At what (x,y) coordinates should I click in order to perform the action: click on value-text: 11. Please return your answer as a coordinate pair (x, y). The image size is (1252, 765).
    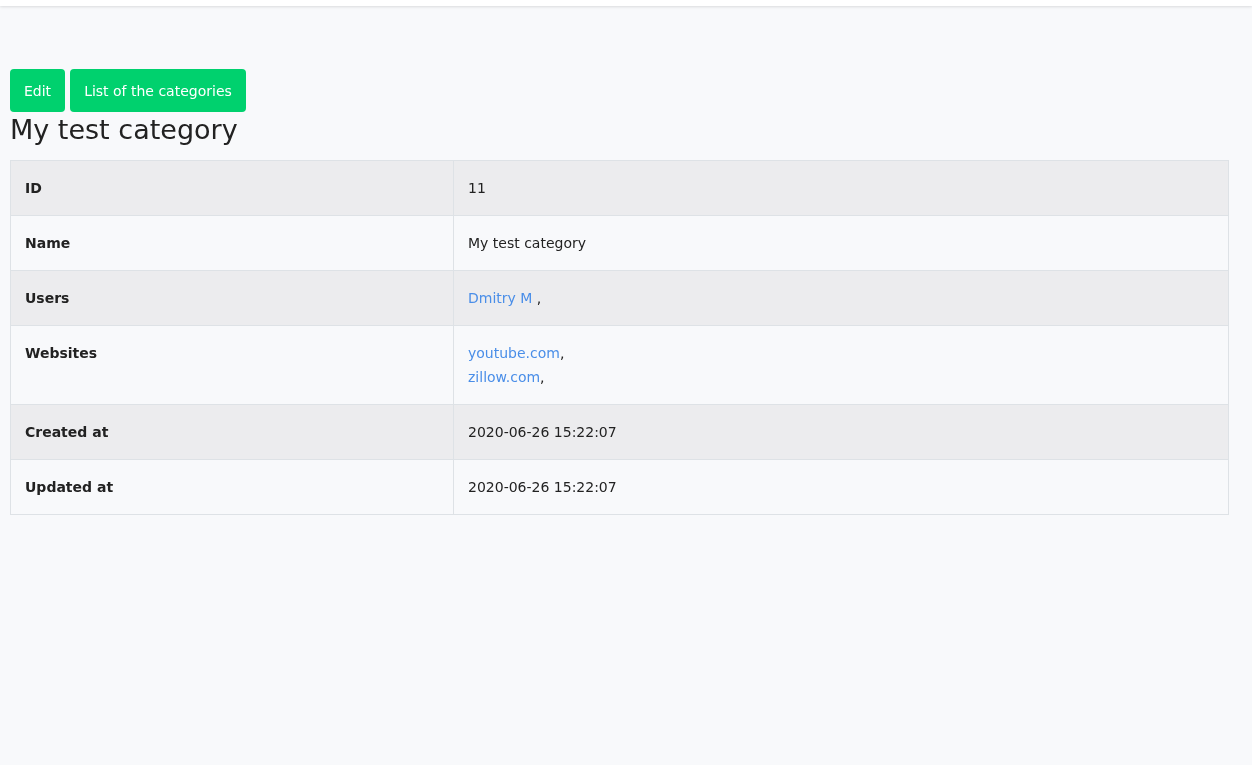
    Looking at the image, I should click on (477, 188).